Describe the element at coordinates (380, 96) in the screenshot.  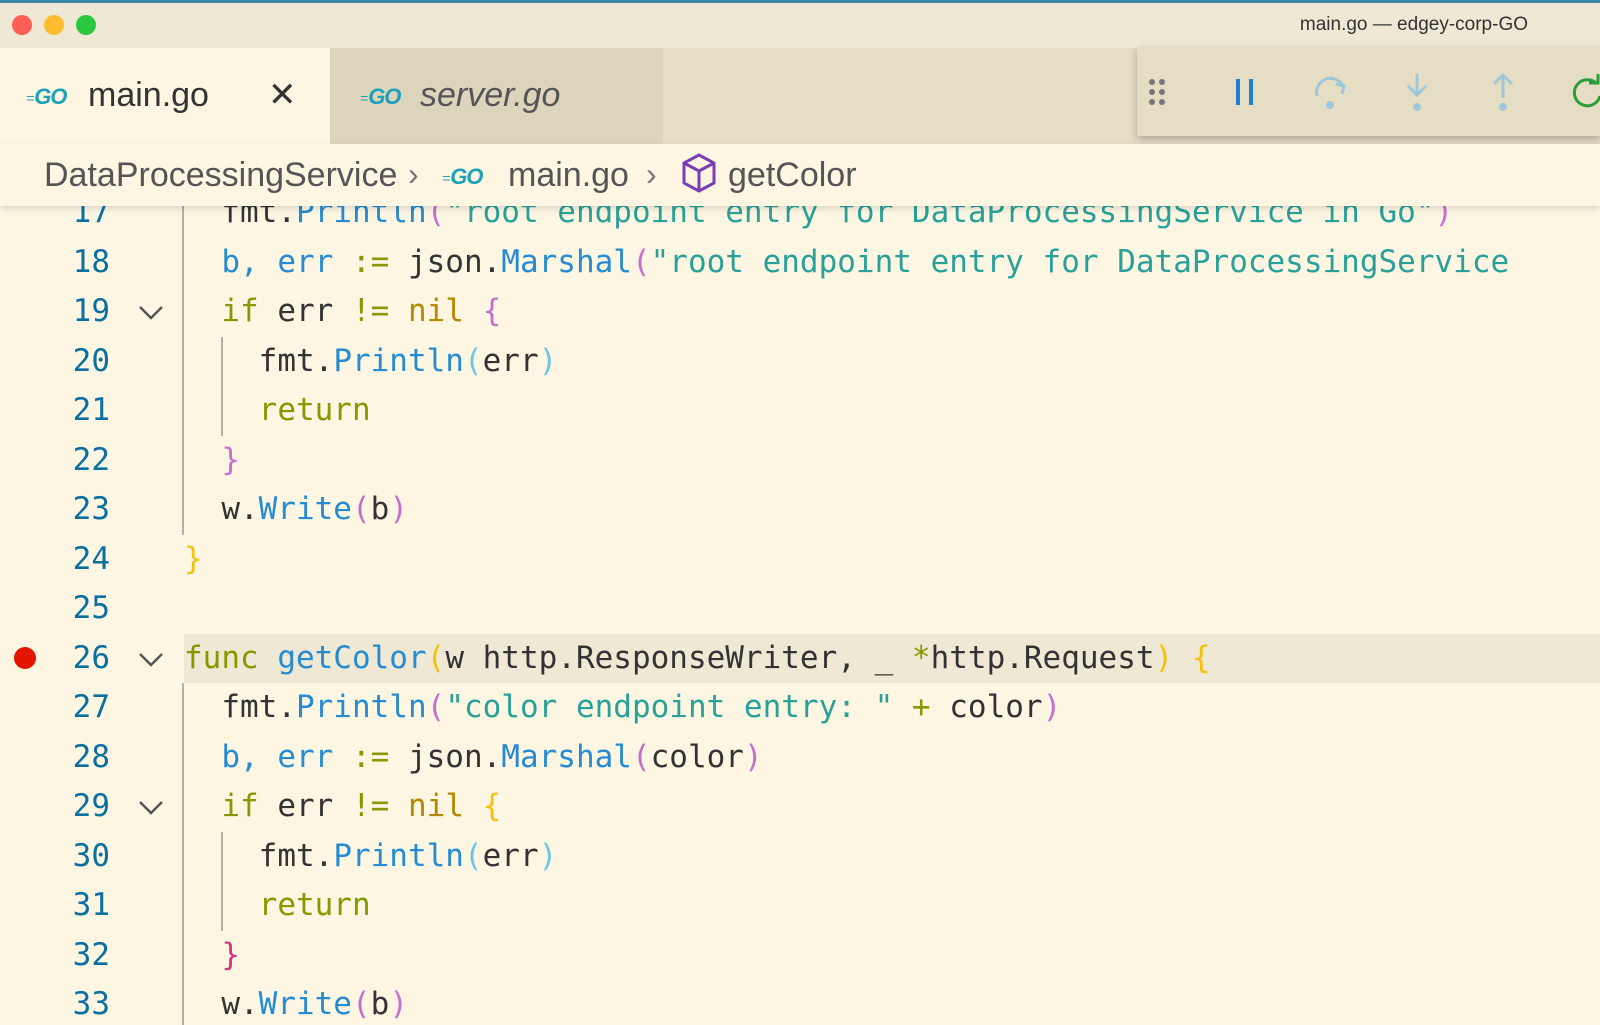
I see `go-file-icon: =GO` at that location.